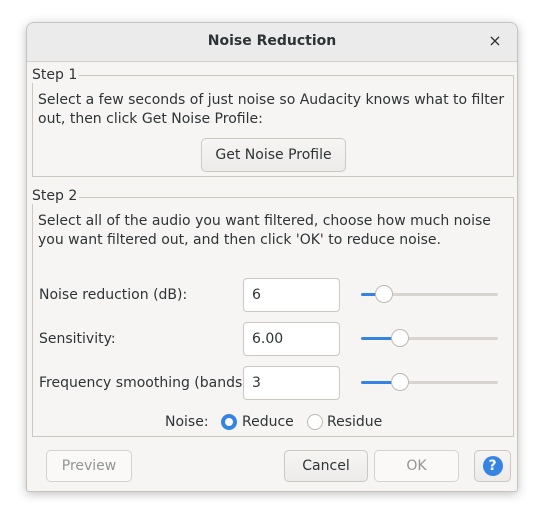 Image resolution: width=544 pixels, height=522 pixels. I want to click on frequency-smoothing-slider, so click(429, 383).